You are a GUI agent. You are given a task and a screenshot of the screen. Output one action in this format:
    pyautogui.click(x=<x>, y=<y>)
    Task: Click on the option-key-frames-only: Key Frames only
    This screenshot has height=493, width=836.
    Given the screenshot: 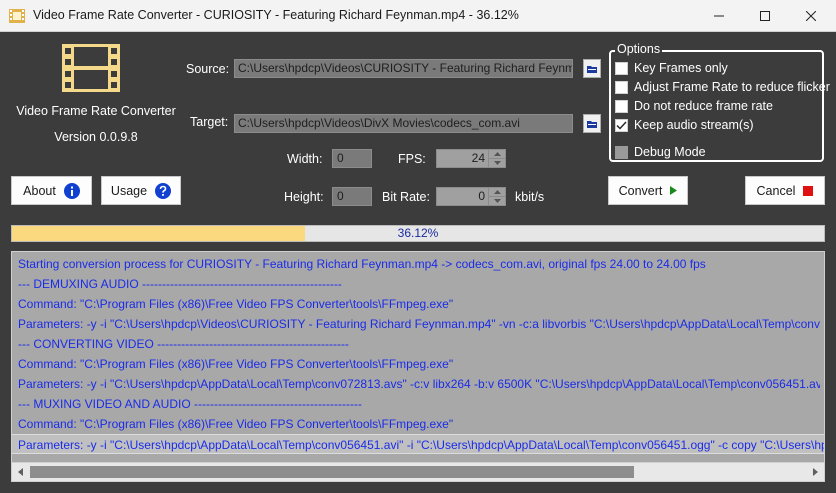 What is the action you would take?
    pyautogui.click(x=671, y=68)
    